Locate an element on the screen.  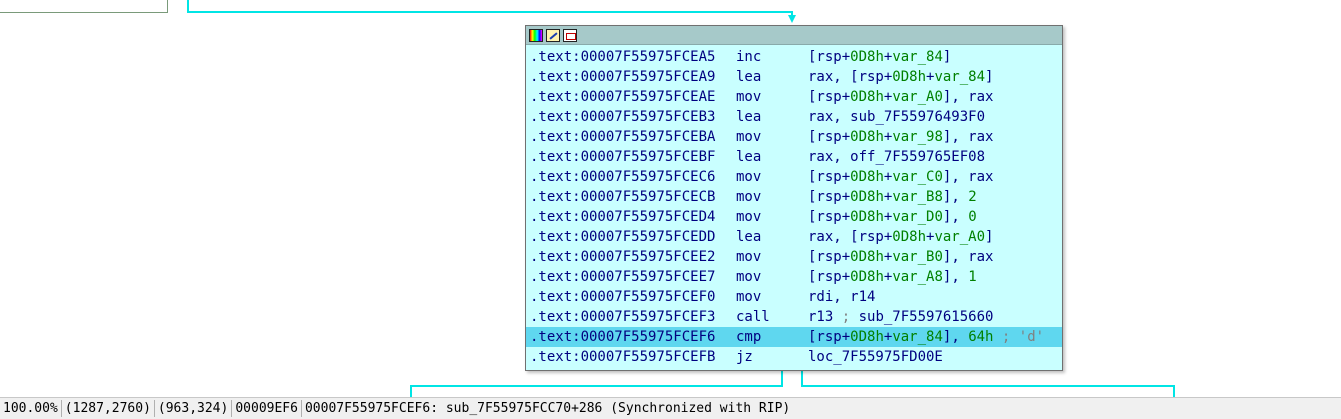
line-address: .text:00007F55975FCEE2 is located at coordinates (633, 257).